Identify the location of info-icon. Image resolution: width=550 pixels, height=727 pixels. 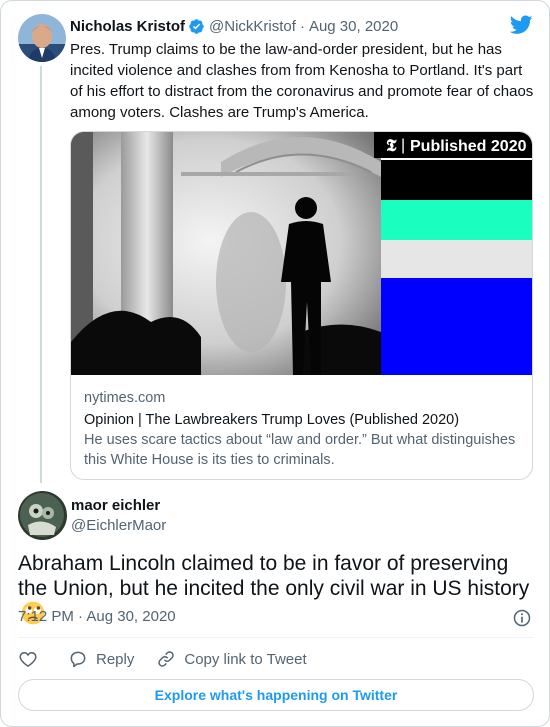
(522, 618).